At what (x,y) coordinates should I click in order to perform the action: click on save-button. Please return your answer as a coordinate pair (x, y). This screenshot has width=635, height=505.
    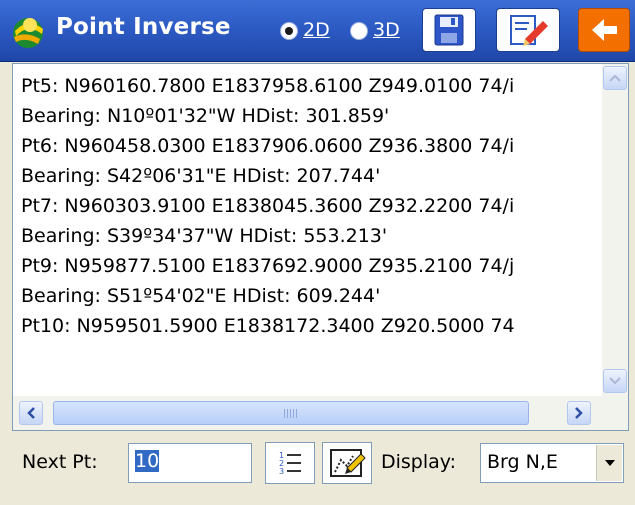
    Looking at the image, I should click on (449, 30).